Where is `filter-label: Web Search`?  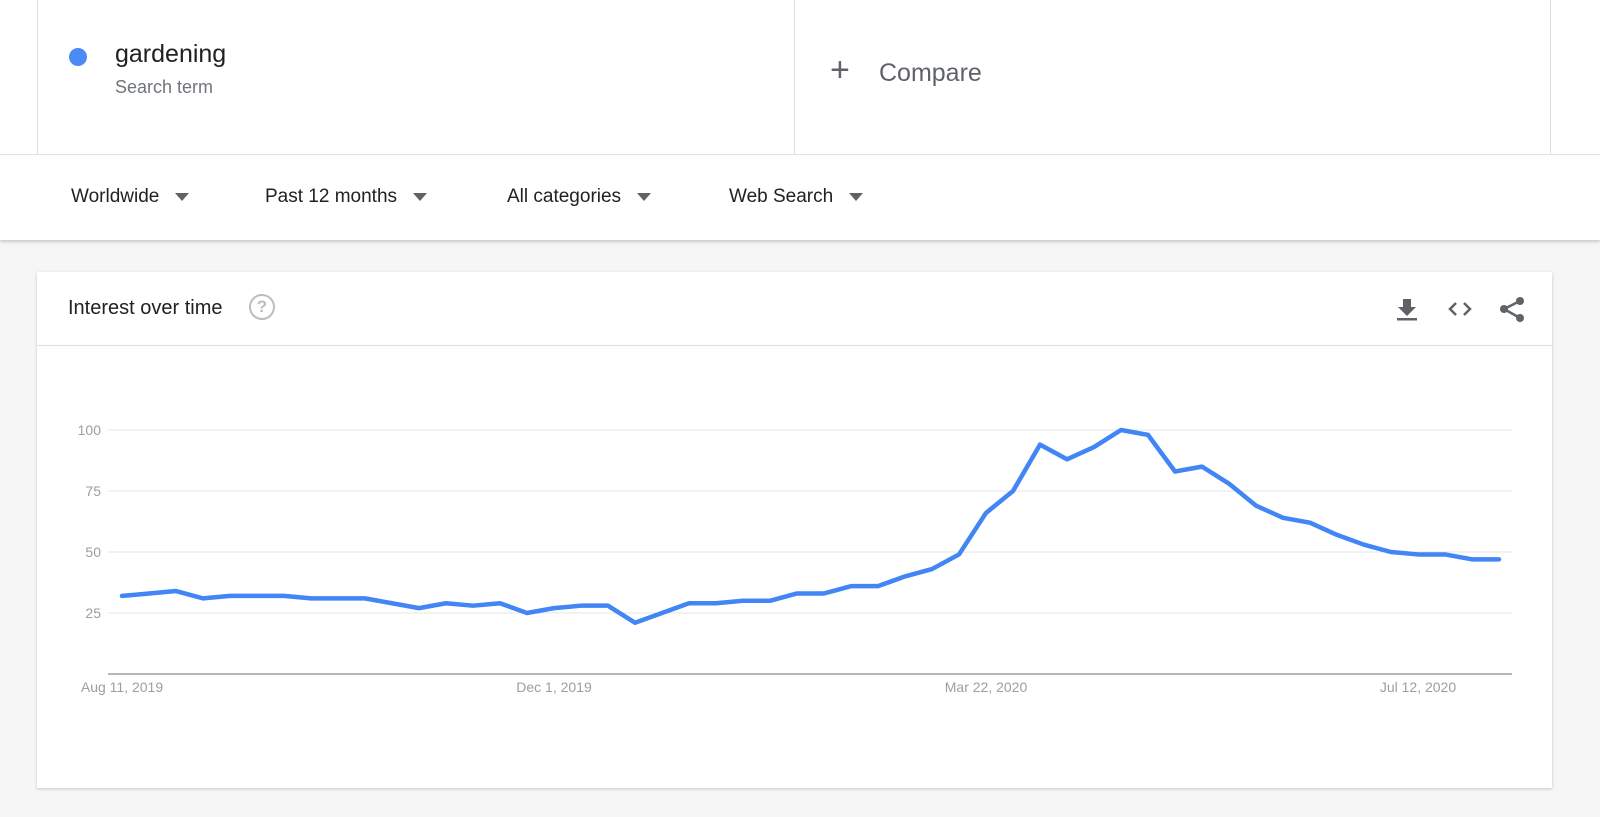
filter-label: Web Search is located at coordinates (781, 196).